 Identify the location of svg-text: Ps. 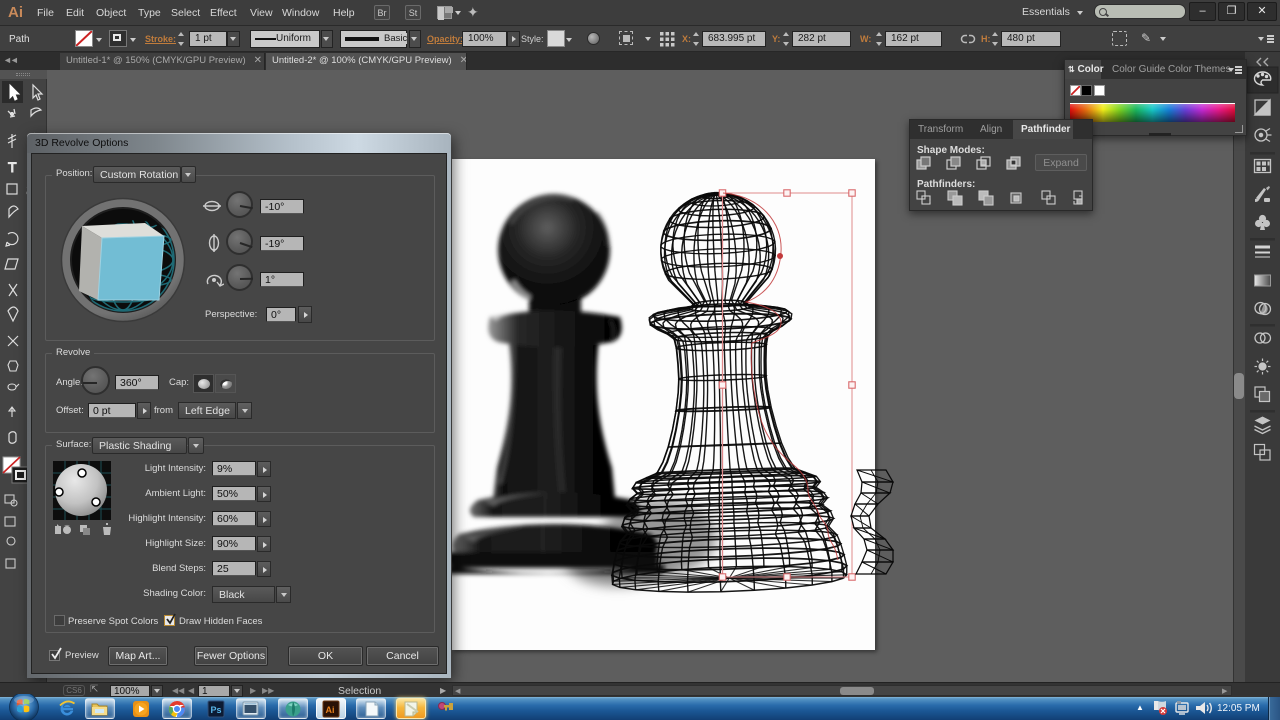
(216, 710).